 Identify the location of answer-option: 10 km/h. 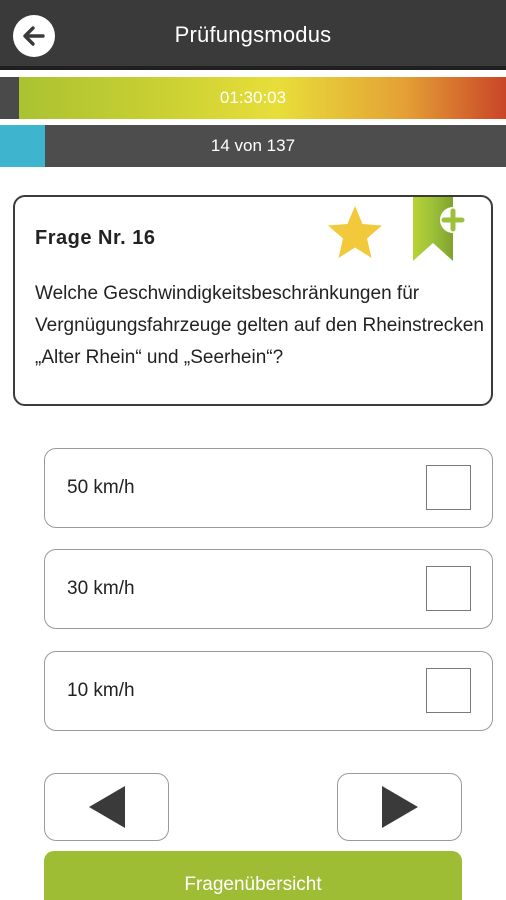
(268, 691).